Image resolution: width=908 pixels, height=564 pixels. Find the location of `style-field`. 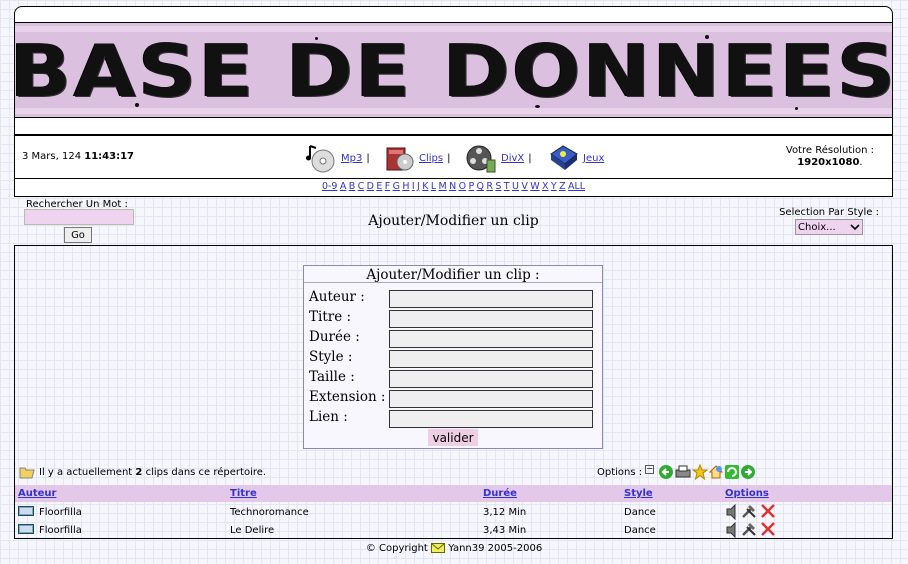

style-field is located at coordinates (491, 359).